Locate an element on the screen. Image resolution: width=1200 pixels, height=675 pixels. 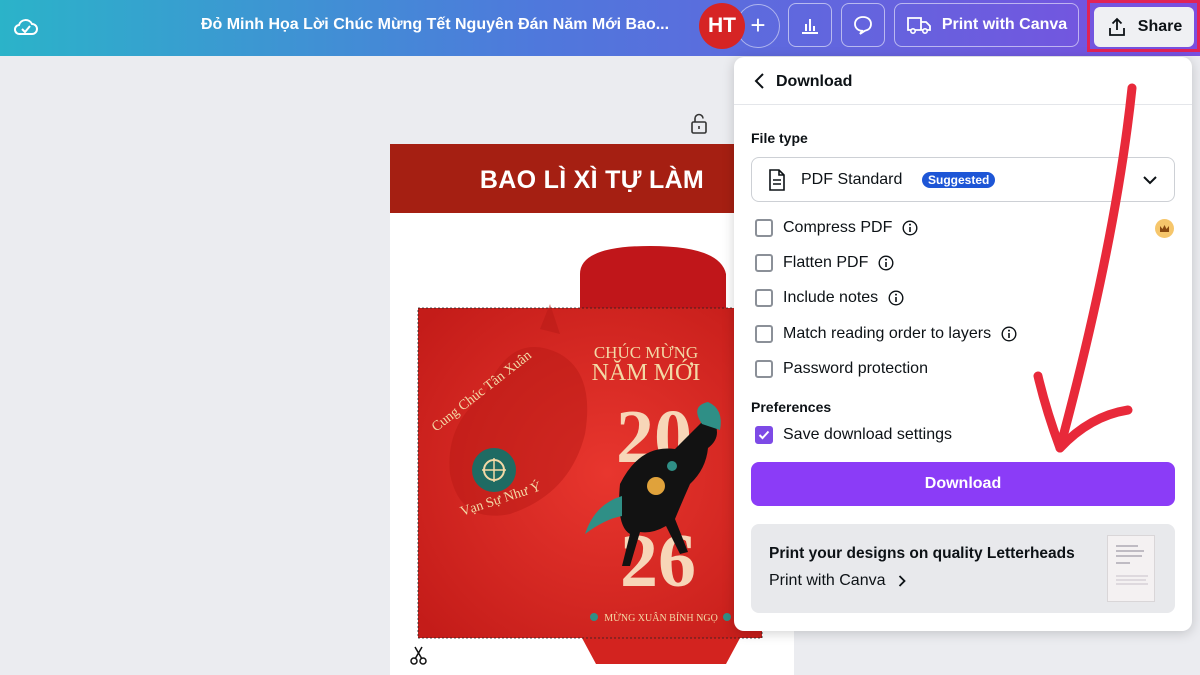
password-protection-label: Password protection is located at coordinates (855, 368).